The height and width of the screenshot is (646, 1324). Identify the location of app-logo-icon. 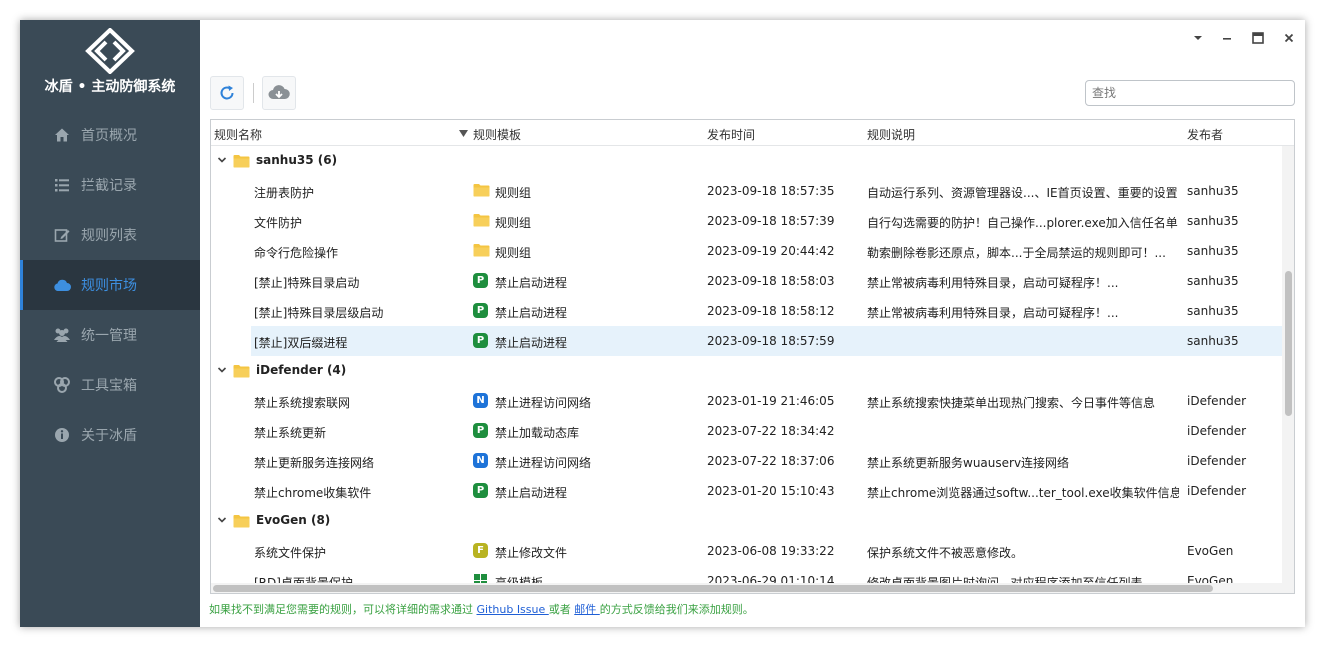
(110, 51).